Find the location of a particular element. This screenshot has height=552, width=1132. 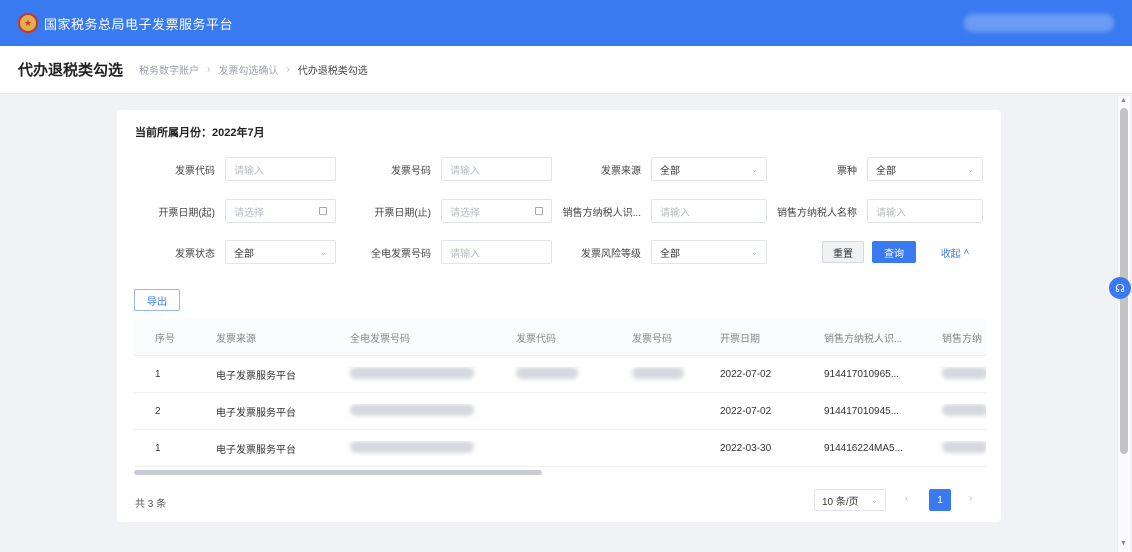

seller-id-input: 请输入 is located at coordinates (709, 211).